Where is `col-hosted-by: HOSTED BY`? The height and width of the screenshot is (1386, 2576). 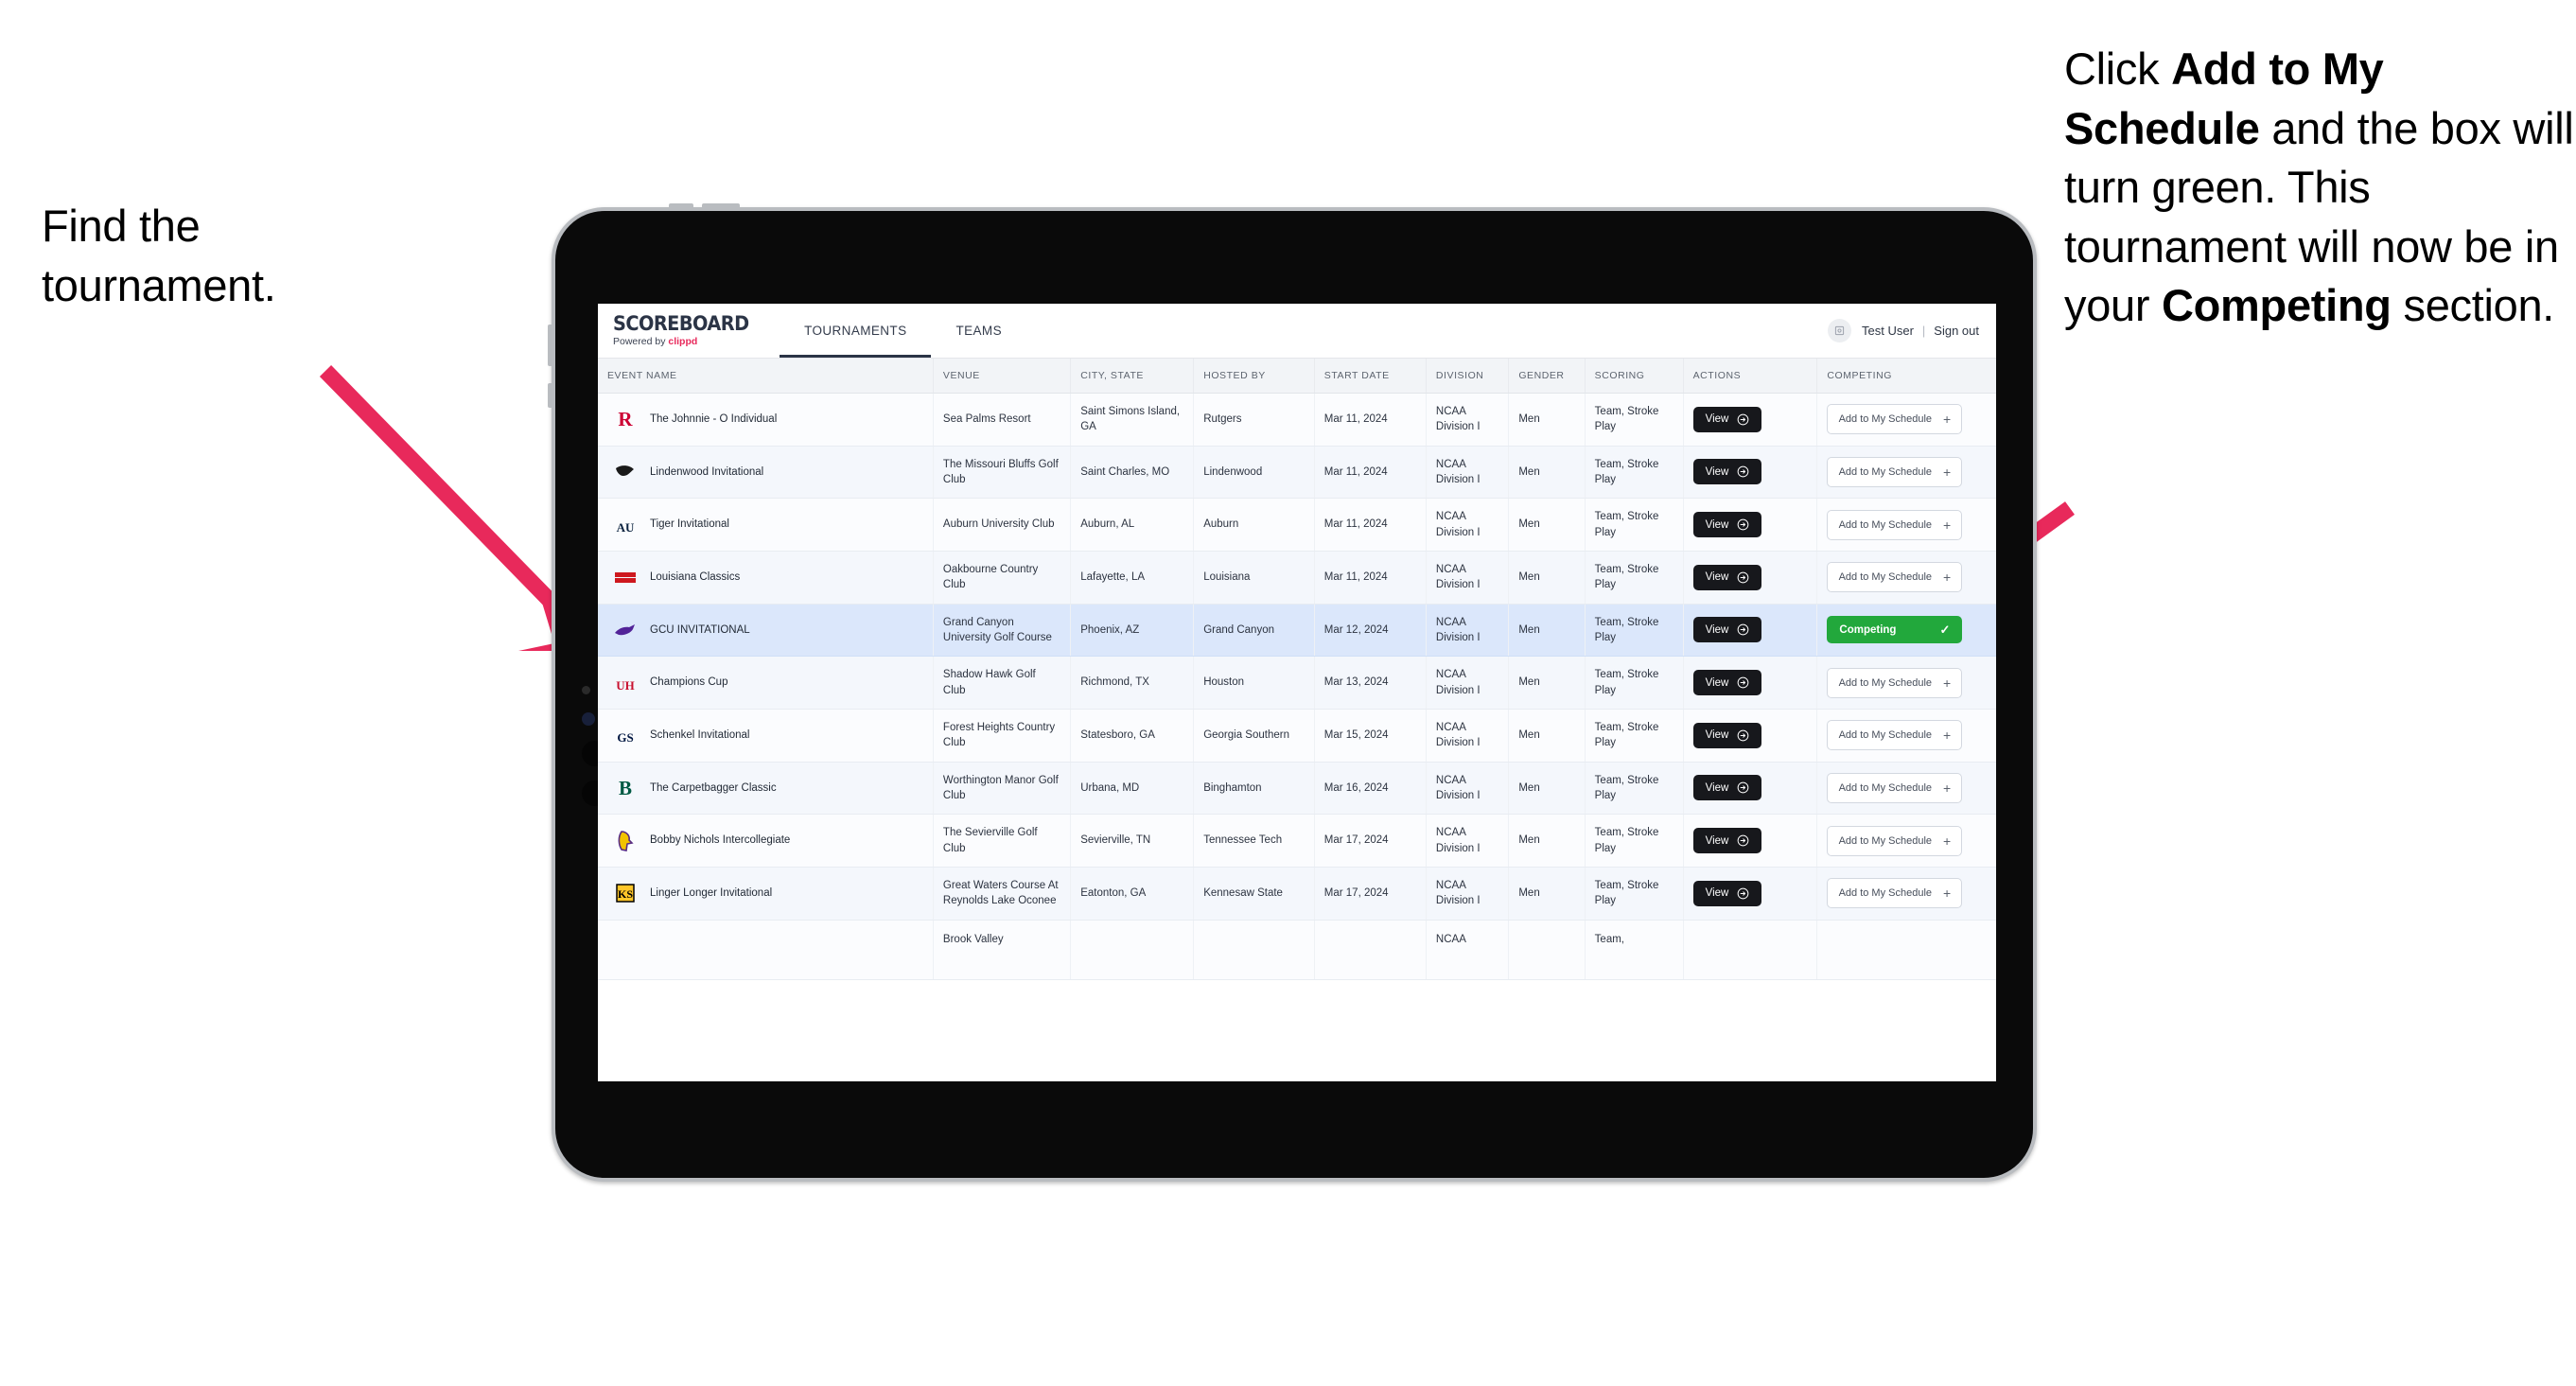 col-hosted-by: HOSTED BY is located at coordinates (1254, 376).